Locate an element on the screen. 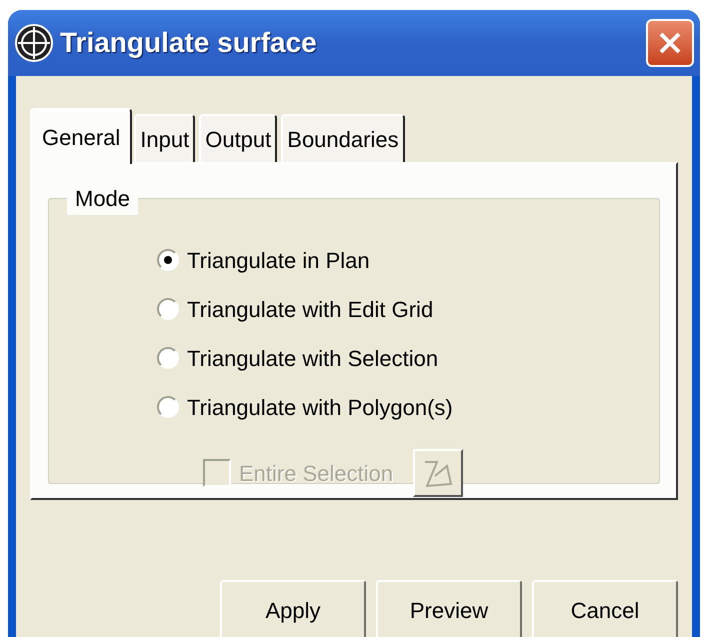  polygon-select-button is located at coordinates (438, 473).